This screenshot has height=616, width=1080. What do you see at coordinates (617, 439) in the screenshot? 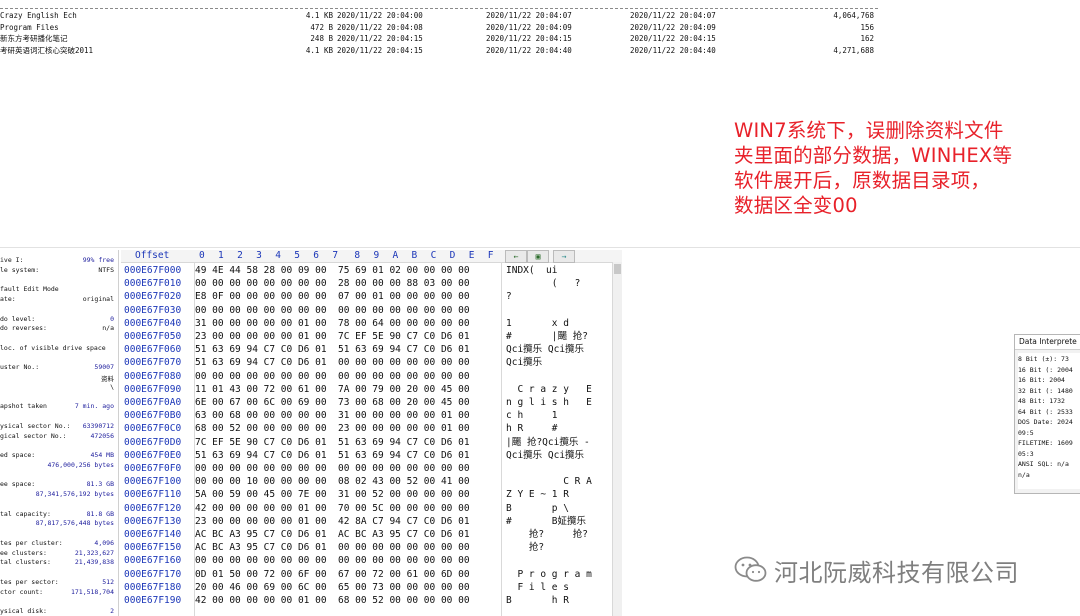
I see `vertical-scrollbar` at bounding box center [617, 439].